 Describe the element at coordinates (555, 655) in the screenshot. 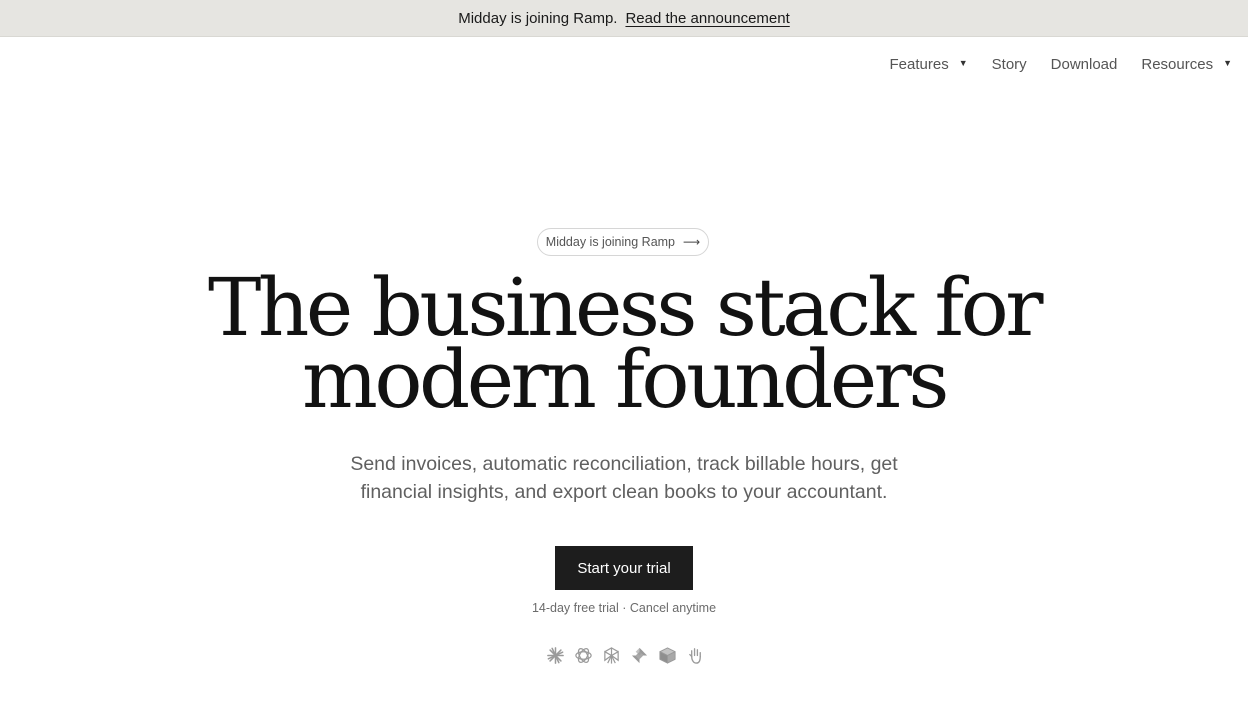

I see `claude-icon` at that location.